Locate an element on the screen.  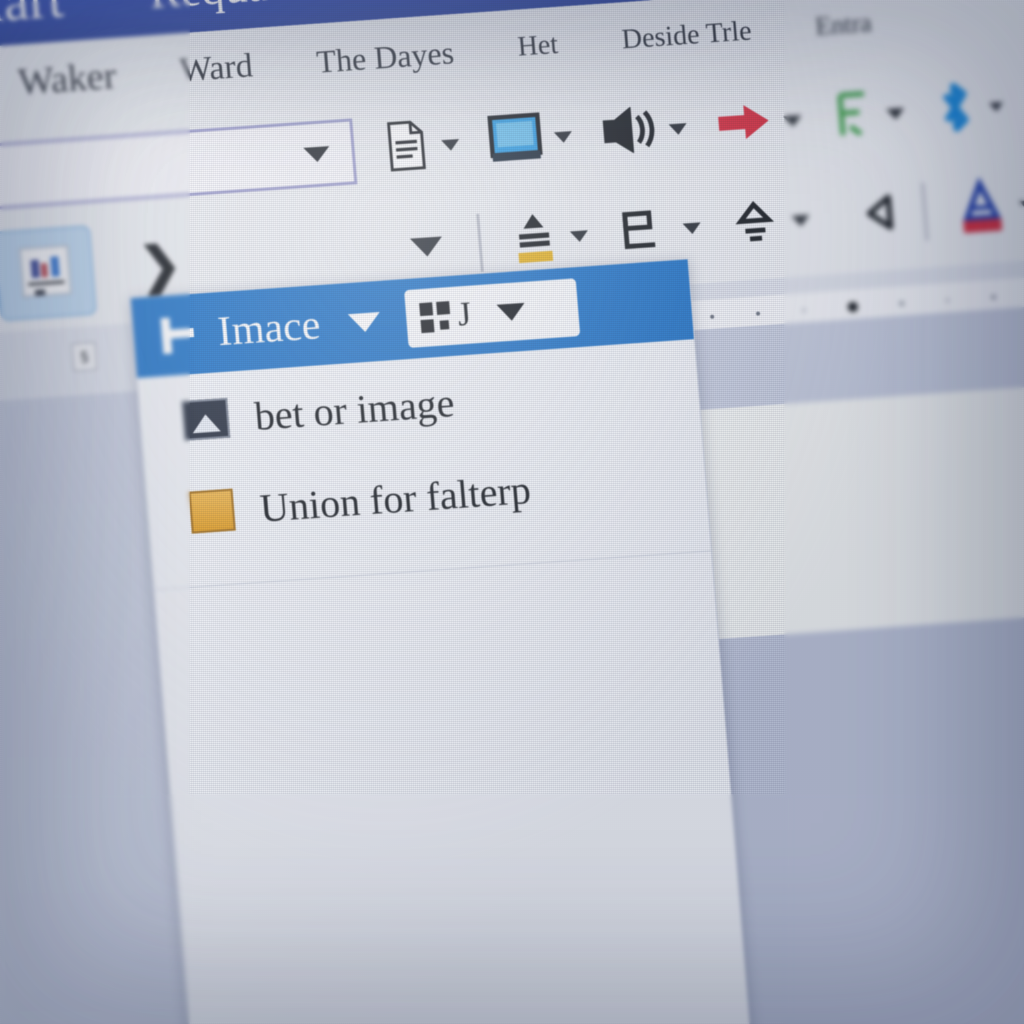
toolbar-button-shape is located at coordinates (770, 222).